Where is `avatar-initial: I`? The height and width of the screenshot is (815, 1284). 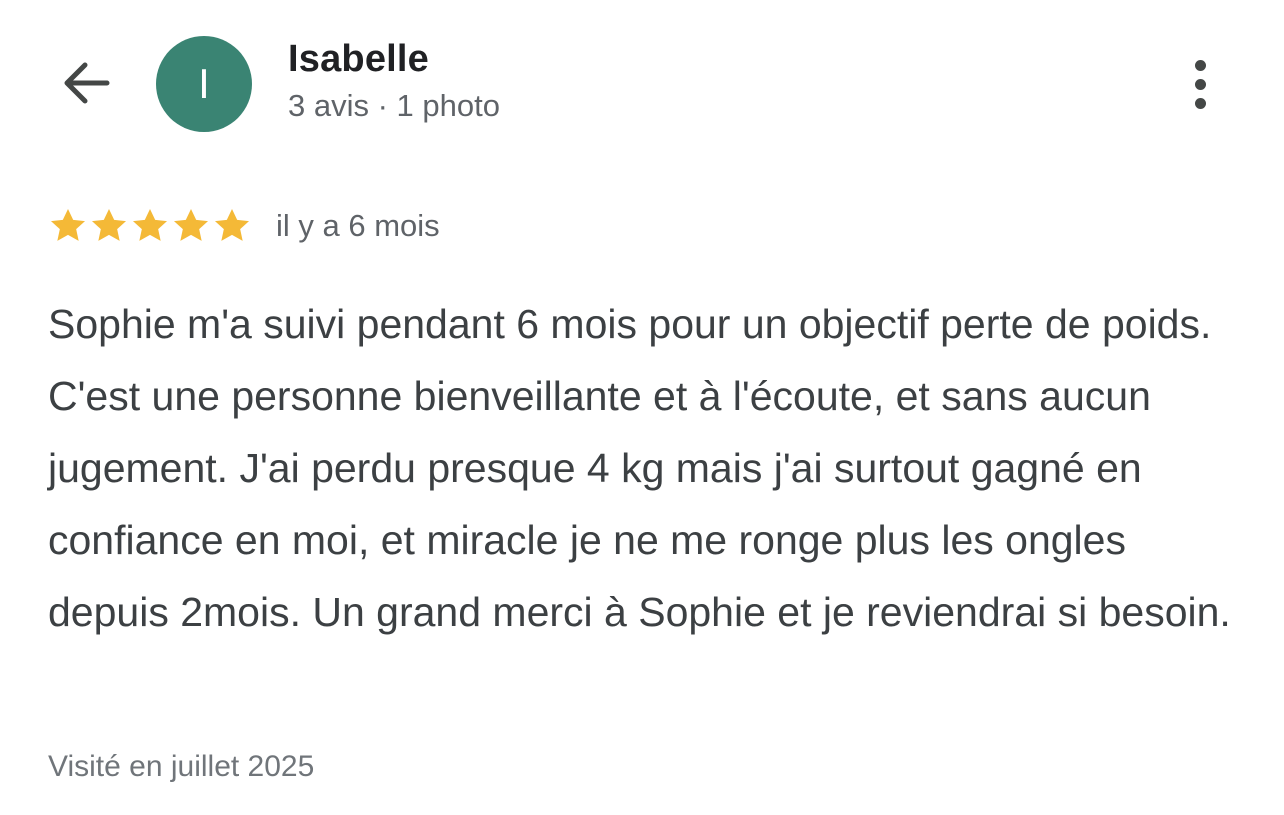 avatar-initial: I is located at coordinates (204, 83).